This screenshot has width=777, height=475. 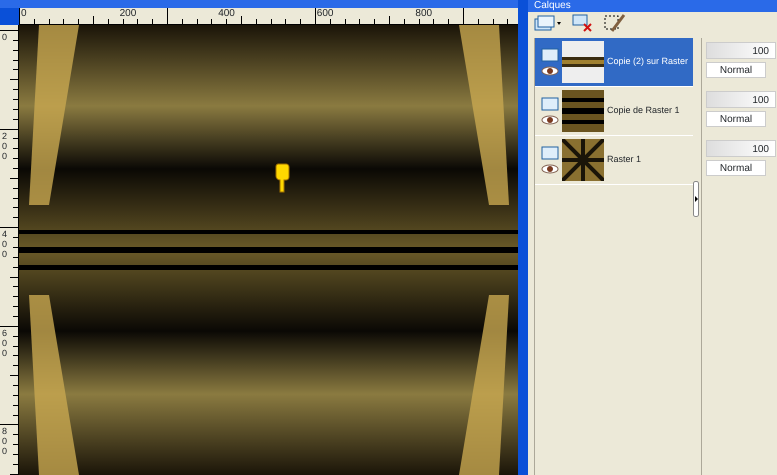 What do you see at coordinates (615, 23) in the screenshot?
I see `mask-brush-icon` at bounding box center [615, 23].